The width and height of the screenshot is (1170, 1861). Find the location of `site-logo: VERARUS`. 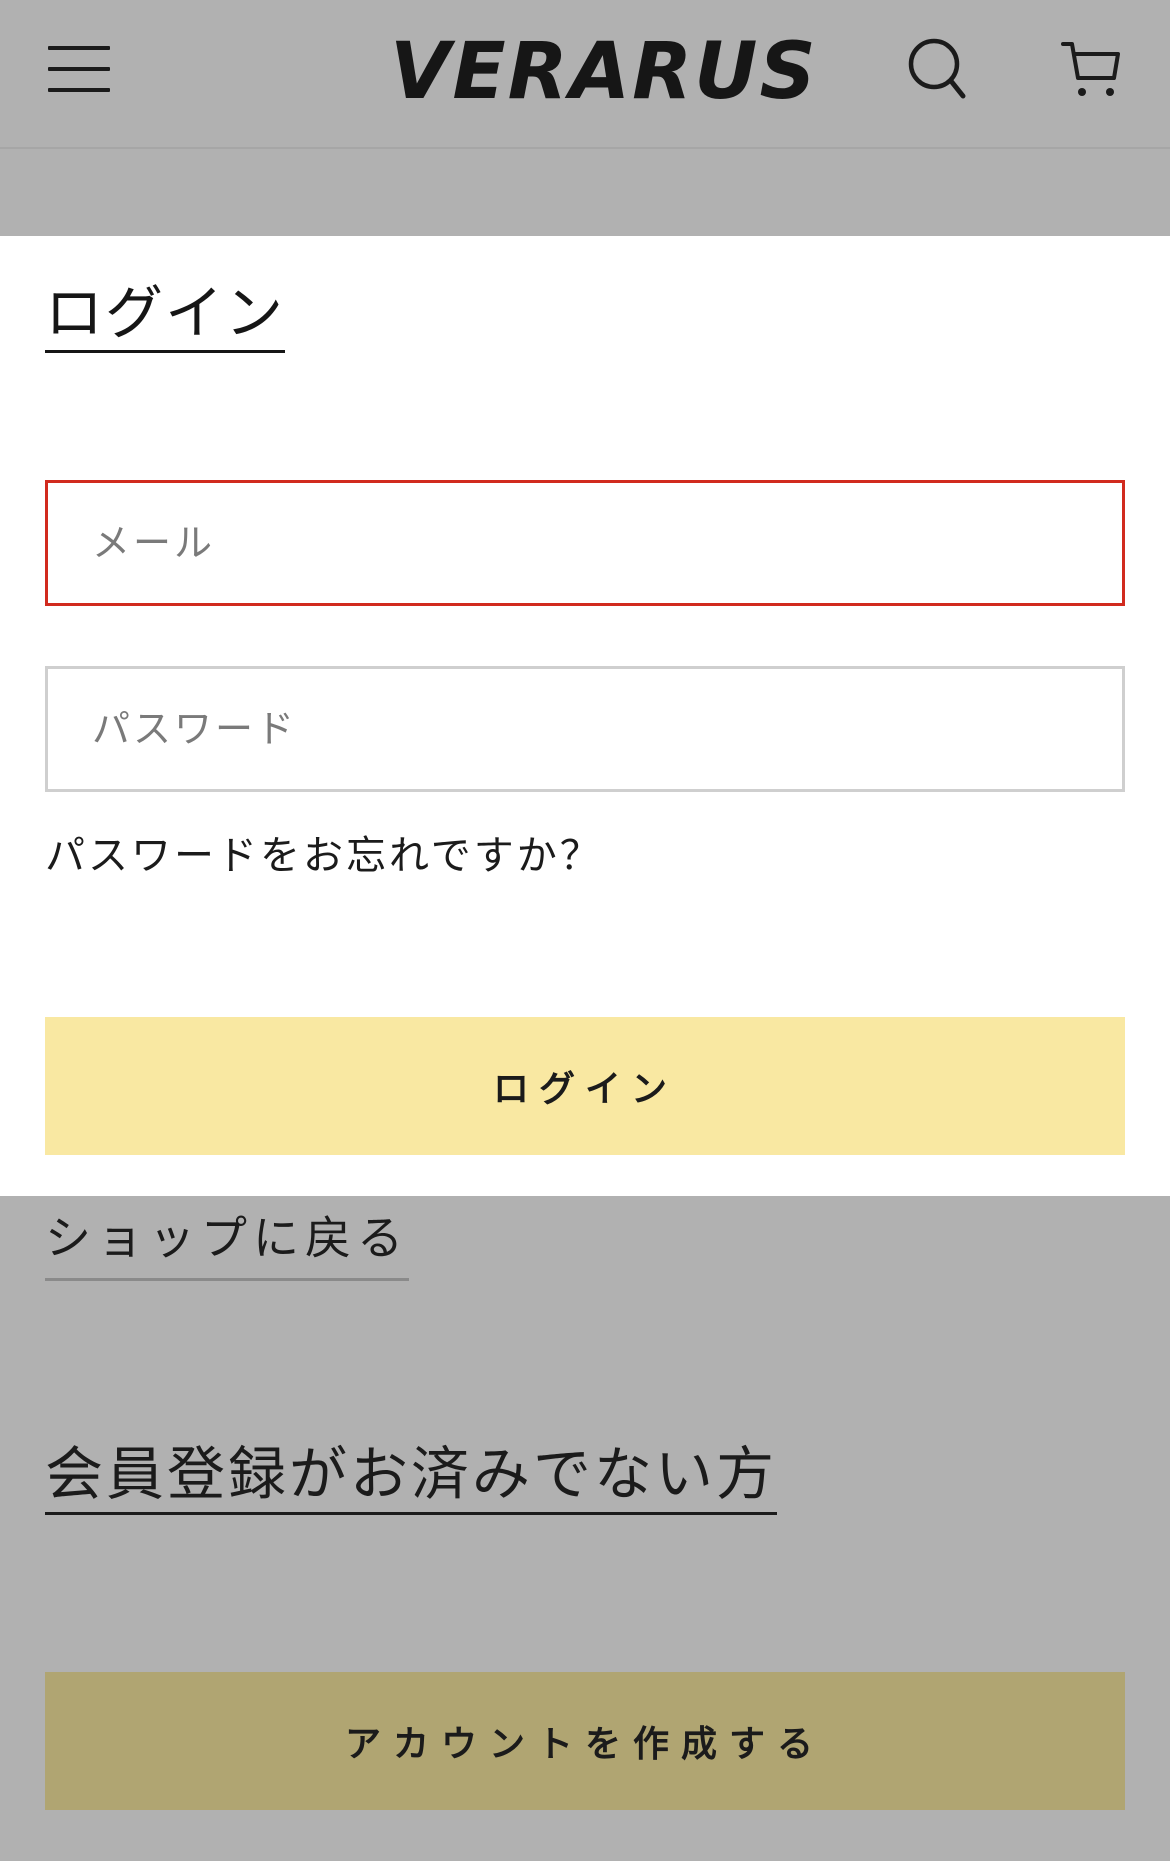

site-logo: VERARUS is located at coordinates (603, 72).